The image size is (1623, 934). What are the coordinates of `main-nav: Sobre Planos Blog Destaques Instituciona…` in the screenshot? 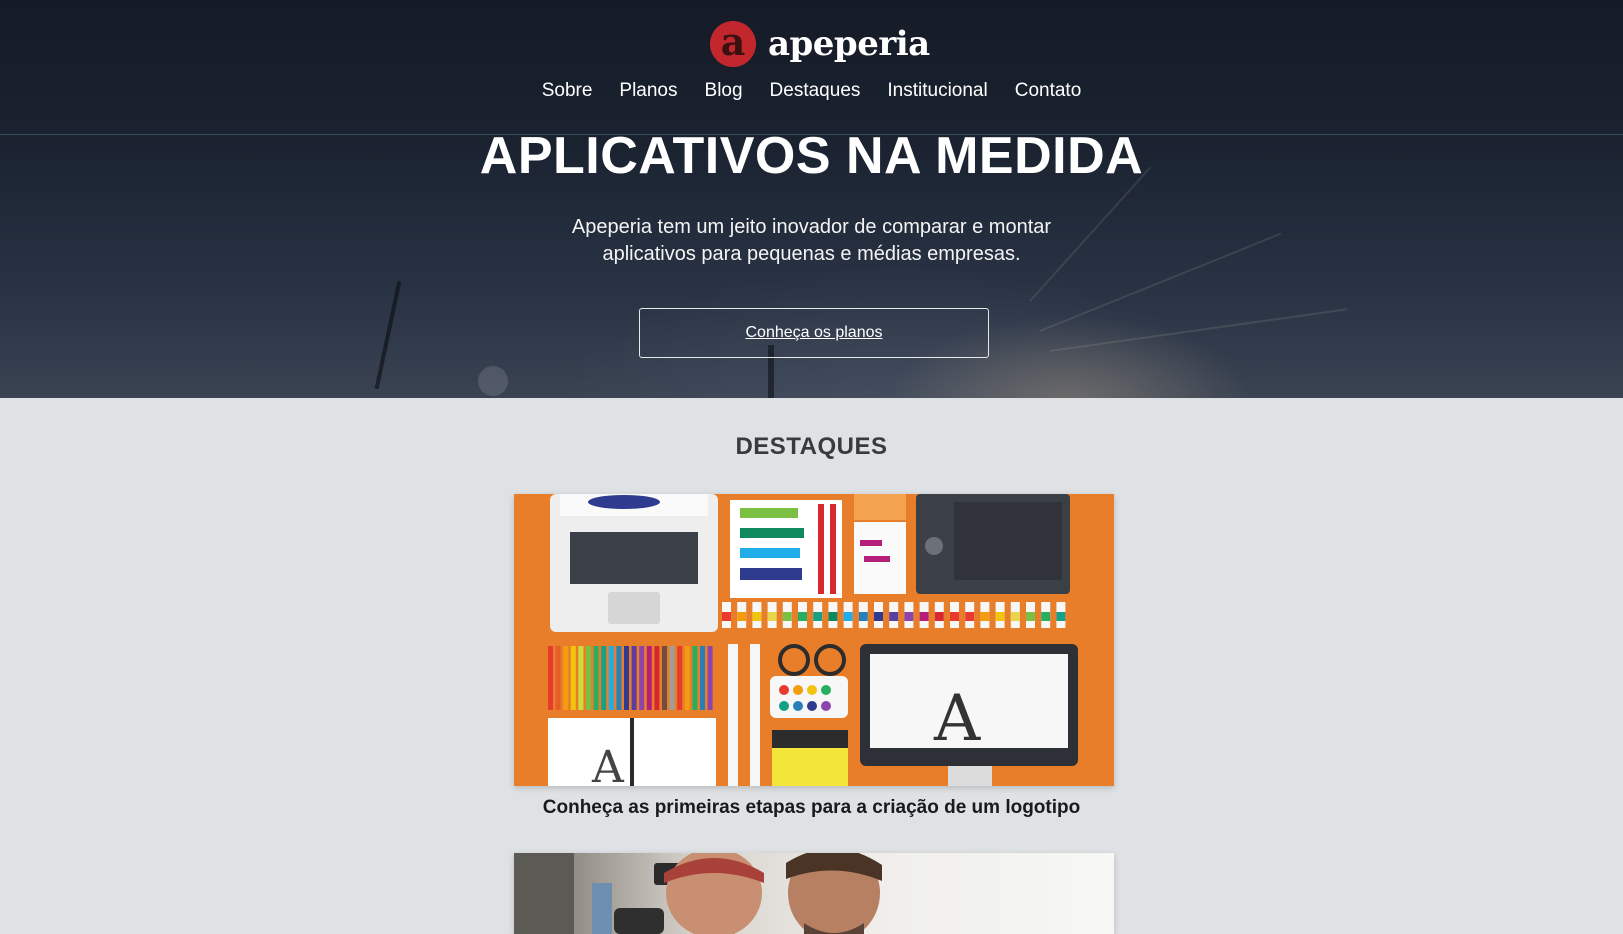 It's located at (811, 91).